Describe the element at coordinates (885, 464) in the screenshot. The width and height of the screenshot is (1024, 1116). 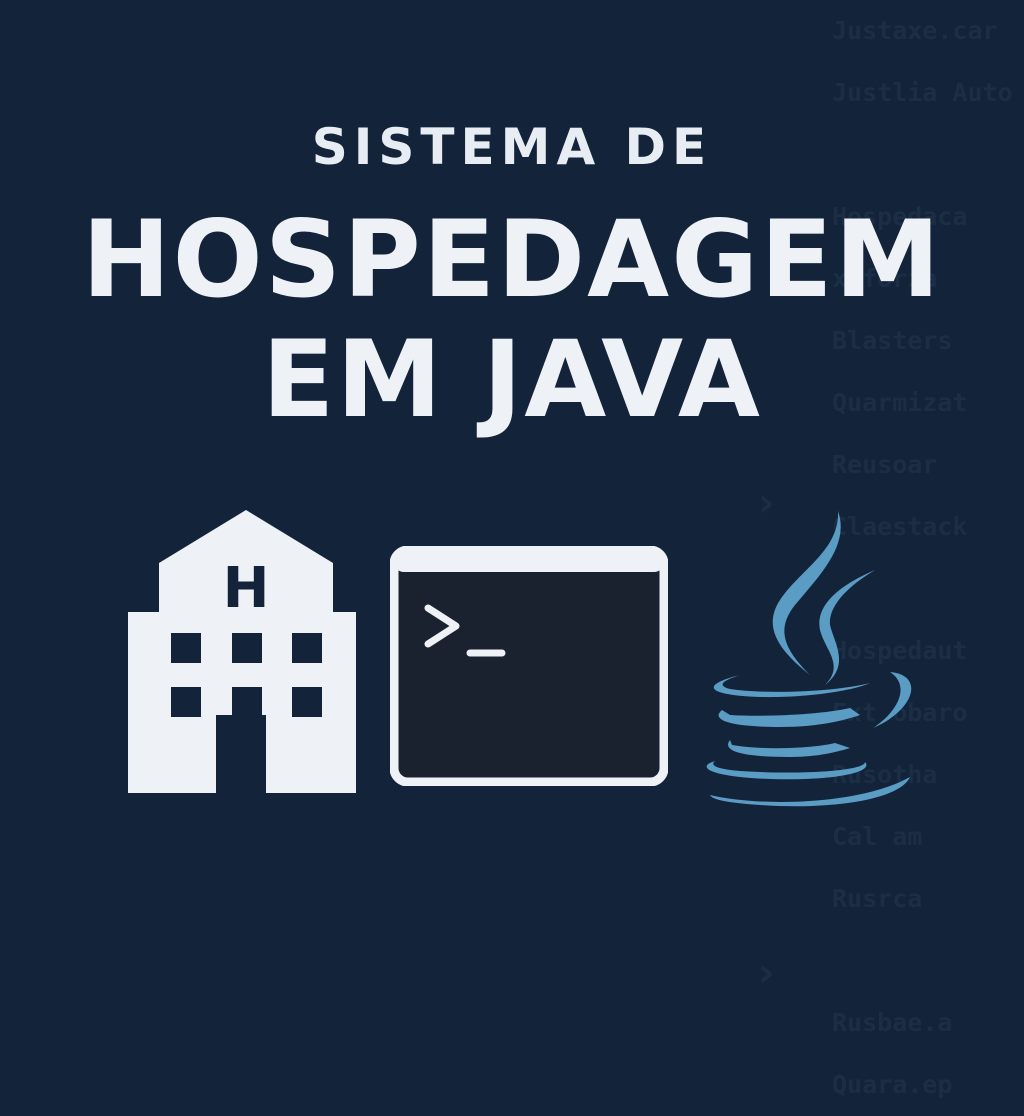
I see `background-code-line: Reusoar` at that location.